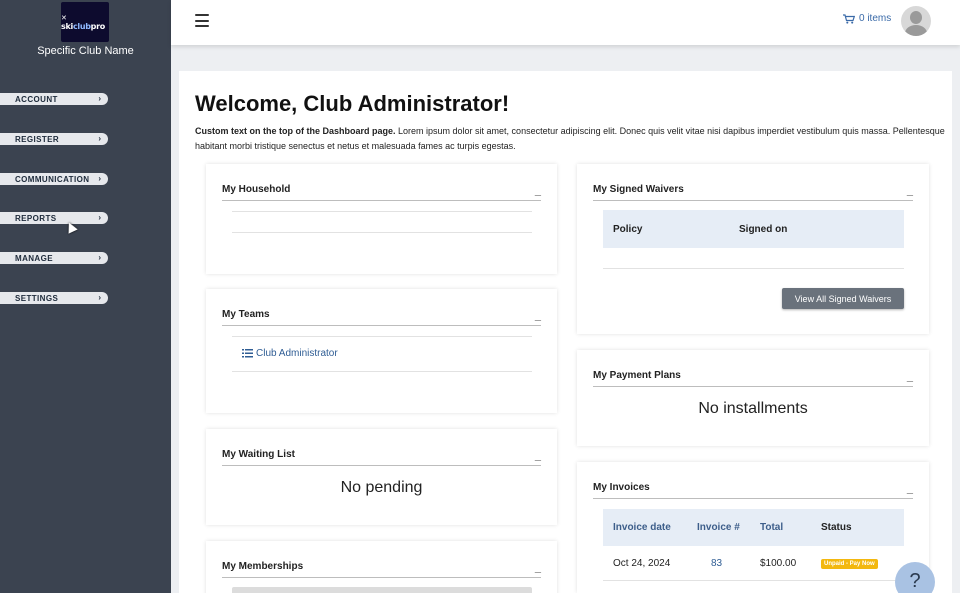 The image size is (960, 593). I want to click on household-card: My Household _, so click(381, 219).